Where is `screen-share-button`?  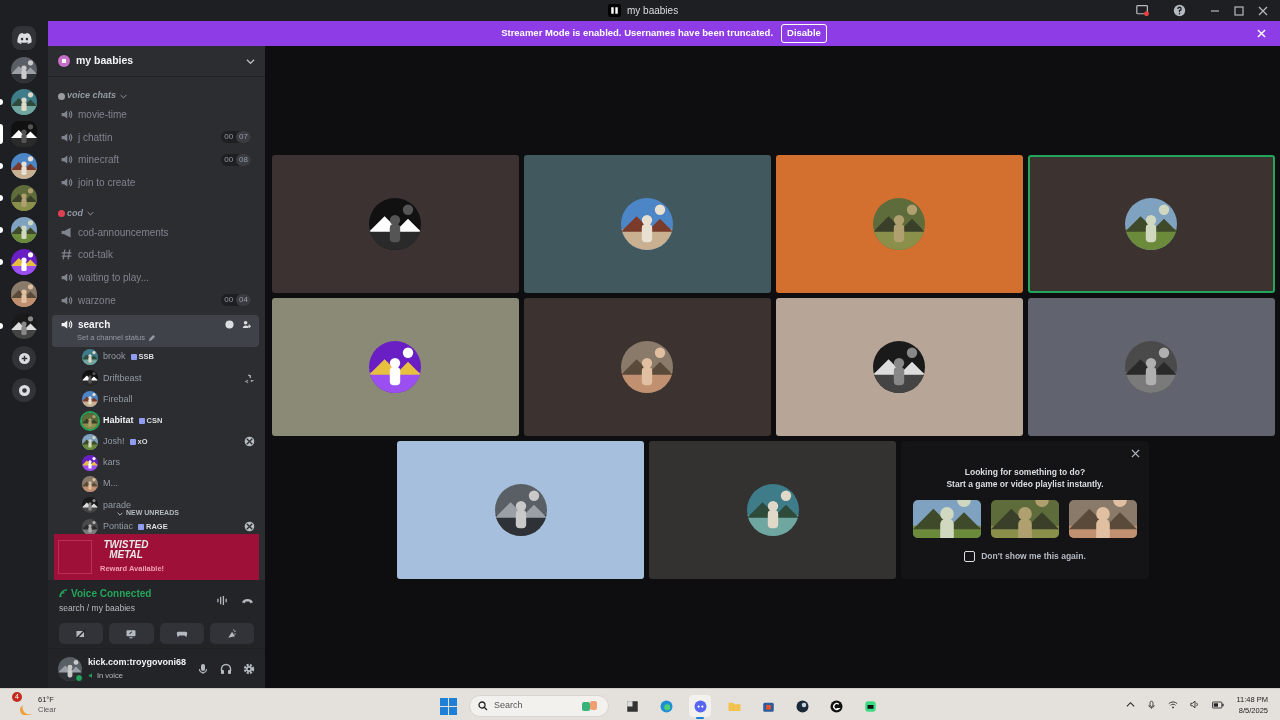
screen-share-button is located at coordinates (131, 633).